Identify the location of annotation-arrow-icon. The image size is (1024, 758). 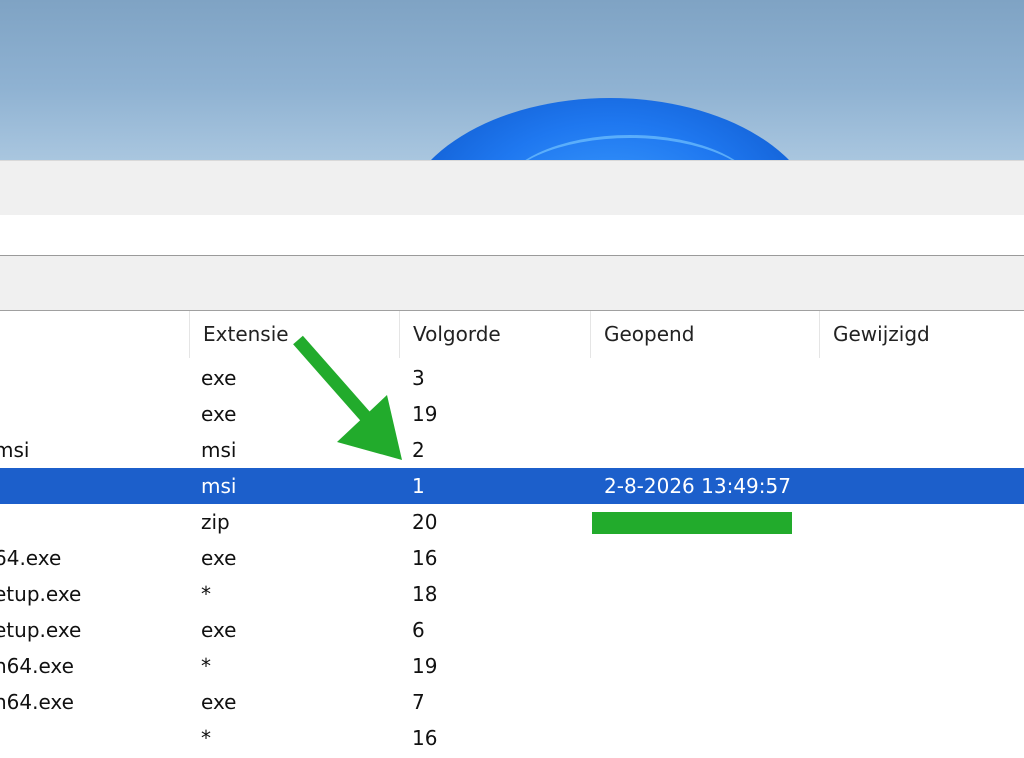
(347, 397).